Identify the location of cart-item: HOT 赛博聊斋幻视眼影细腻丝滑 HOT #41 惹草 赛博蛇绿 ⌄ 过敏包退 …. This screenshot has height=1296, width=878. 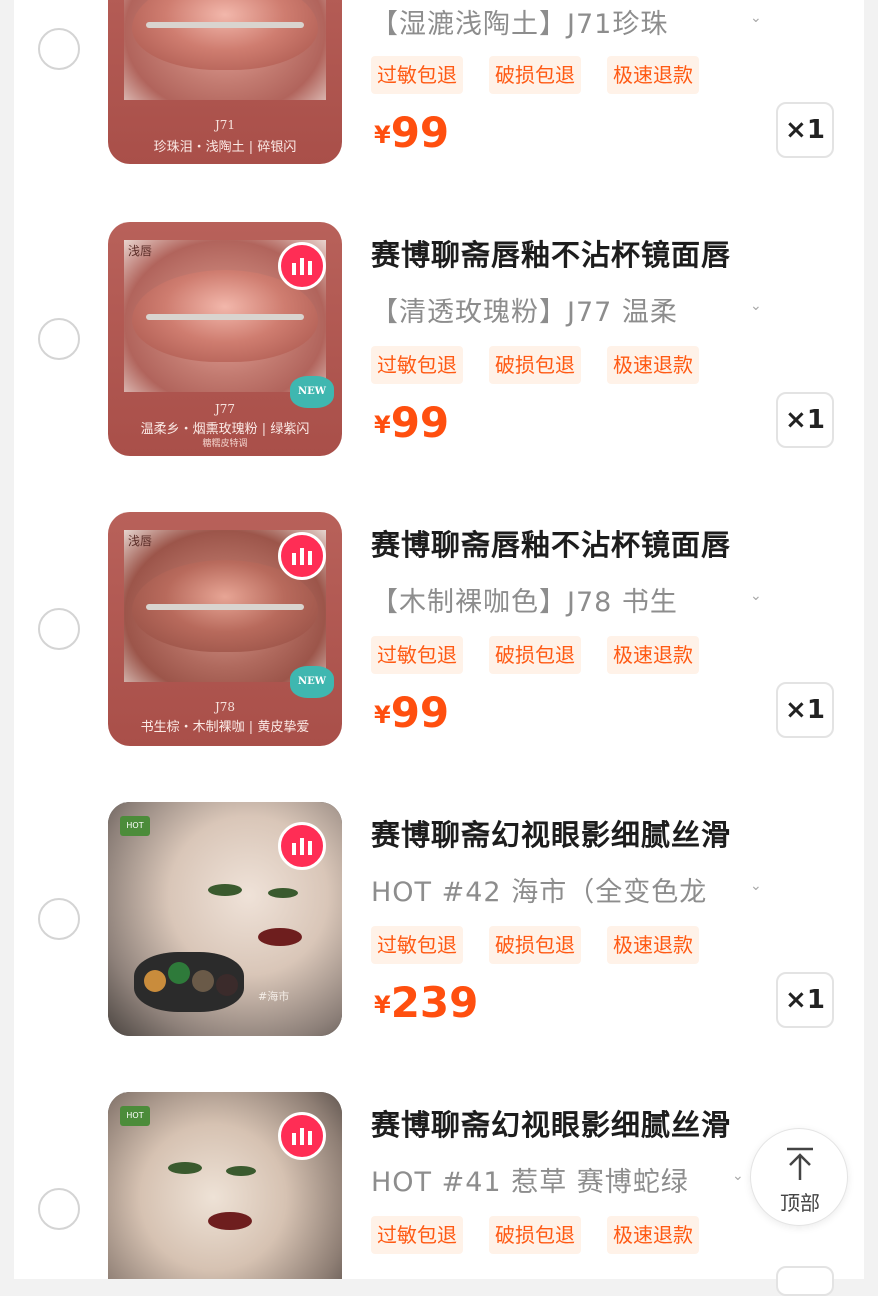
(439, 1184).